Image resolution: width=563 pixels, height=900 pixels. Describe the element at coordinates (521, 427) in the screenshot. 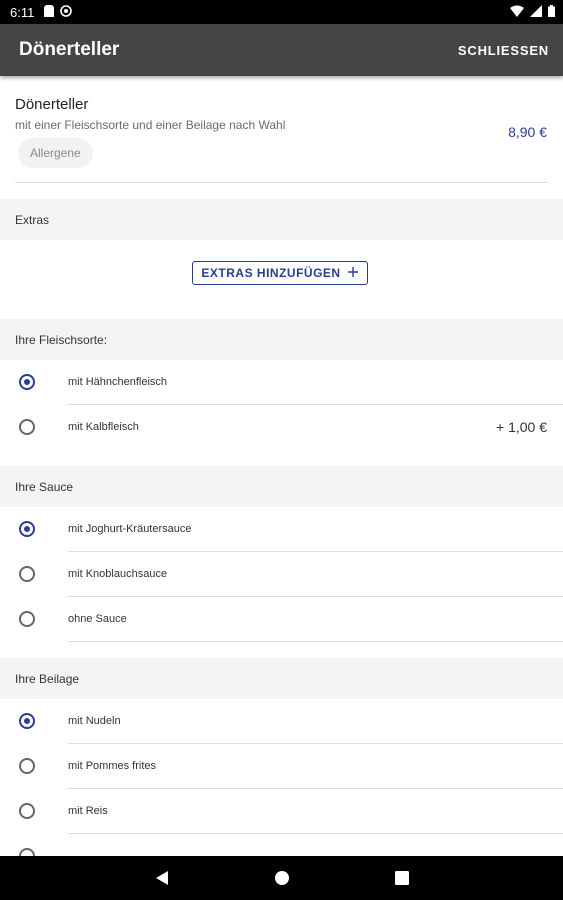

I see `option-price: + 1,00 €` at that location.